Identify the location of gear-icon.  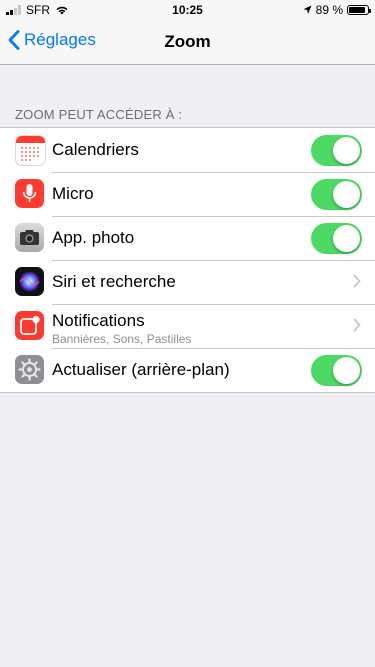
(29, 369).